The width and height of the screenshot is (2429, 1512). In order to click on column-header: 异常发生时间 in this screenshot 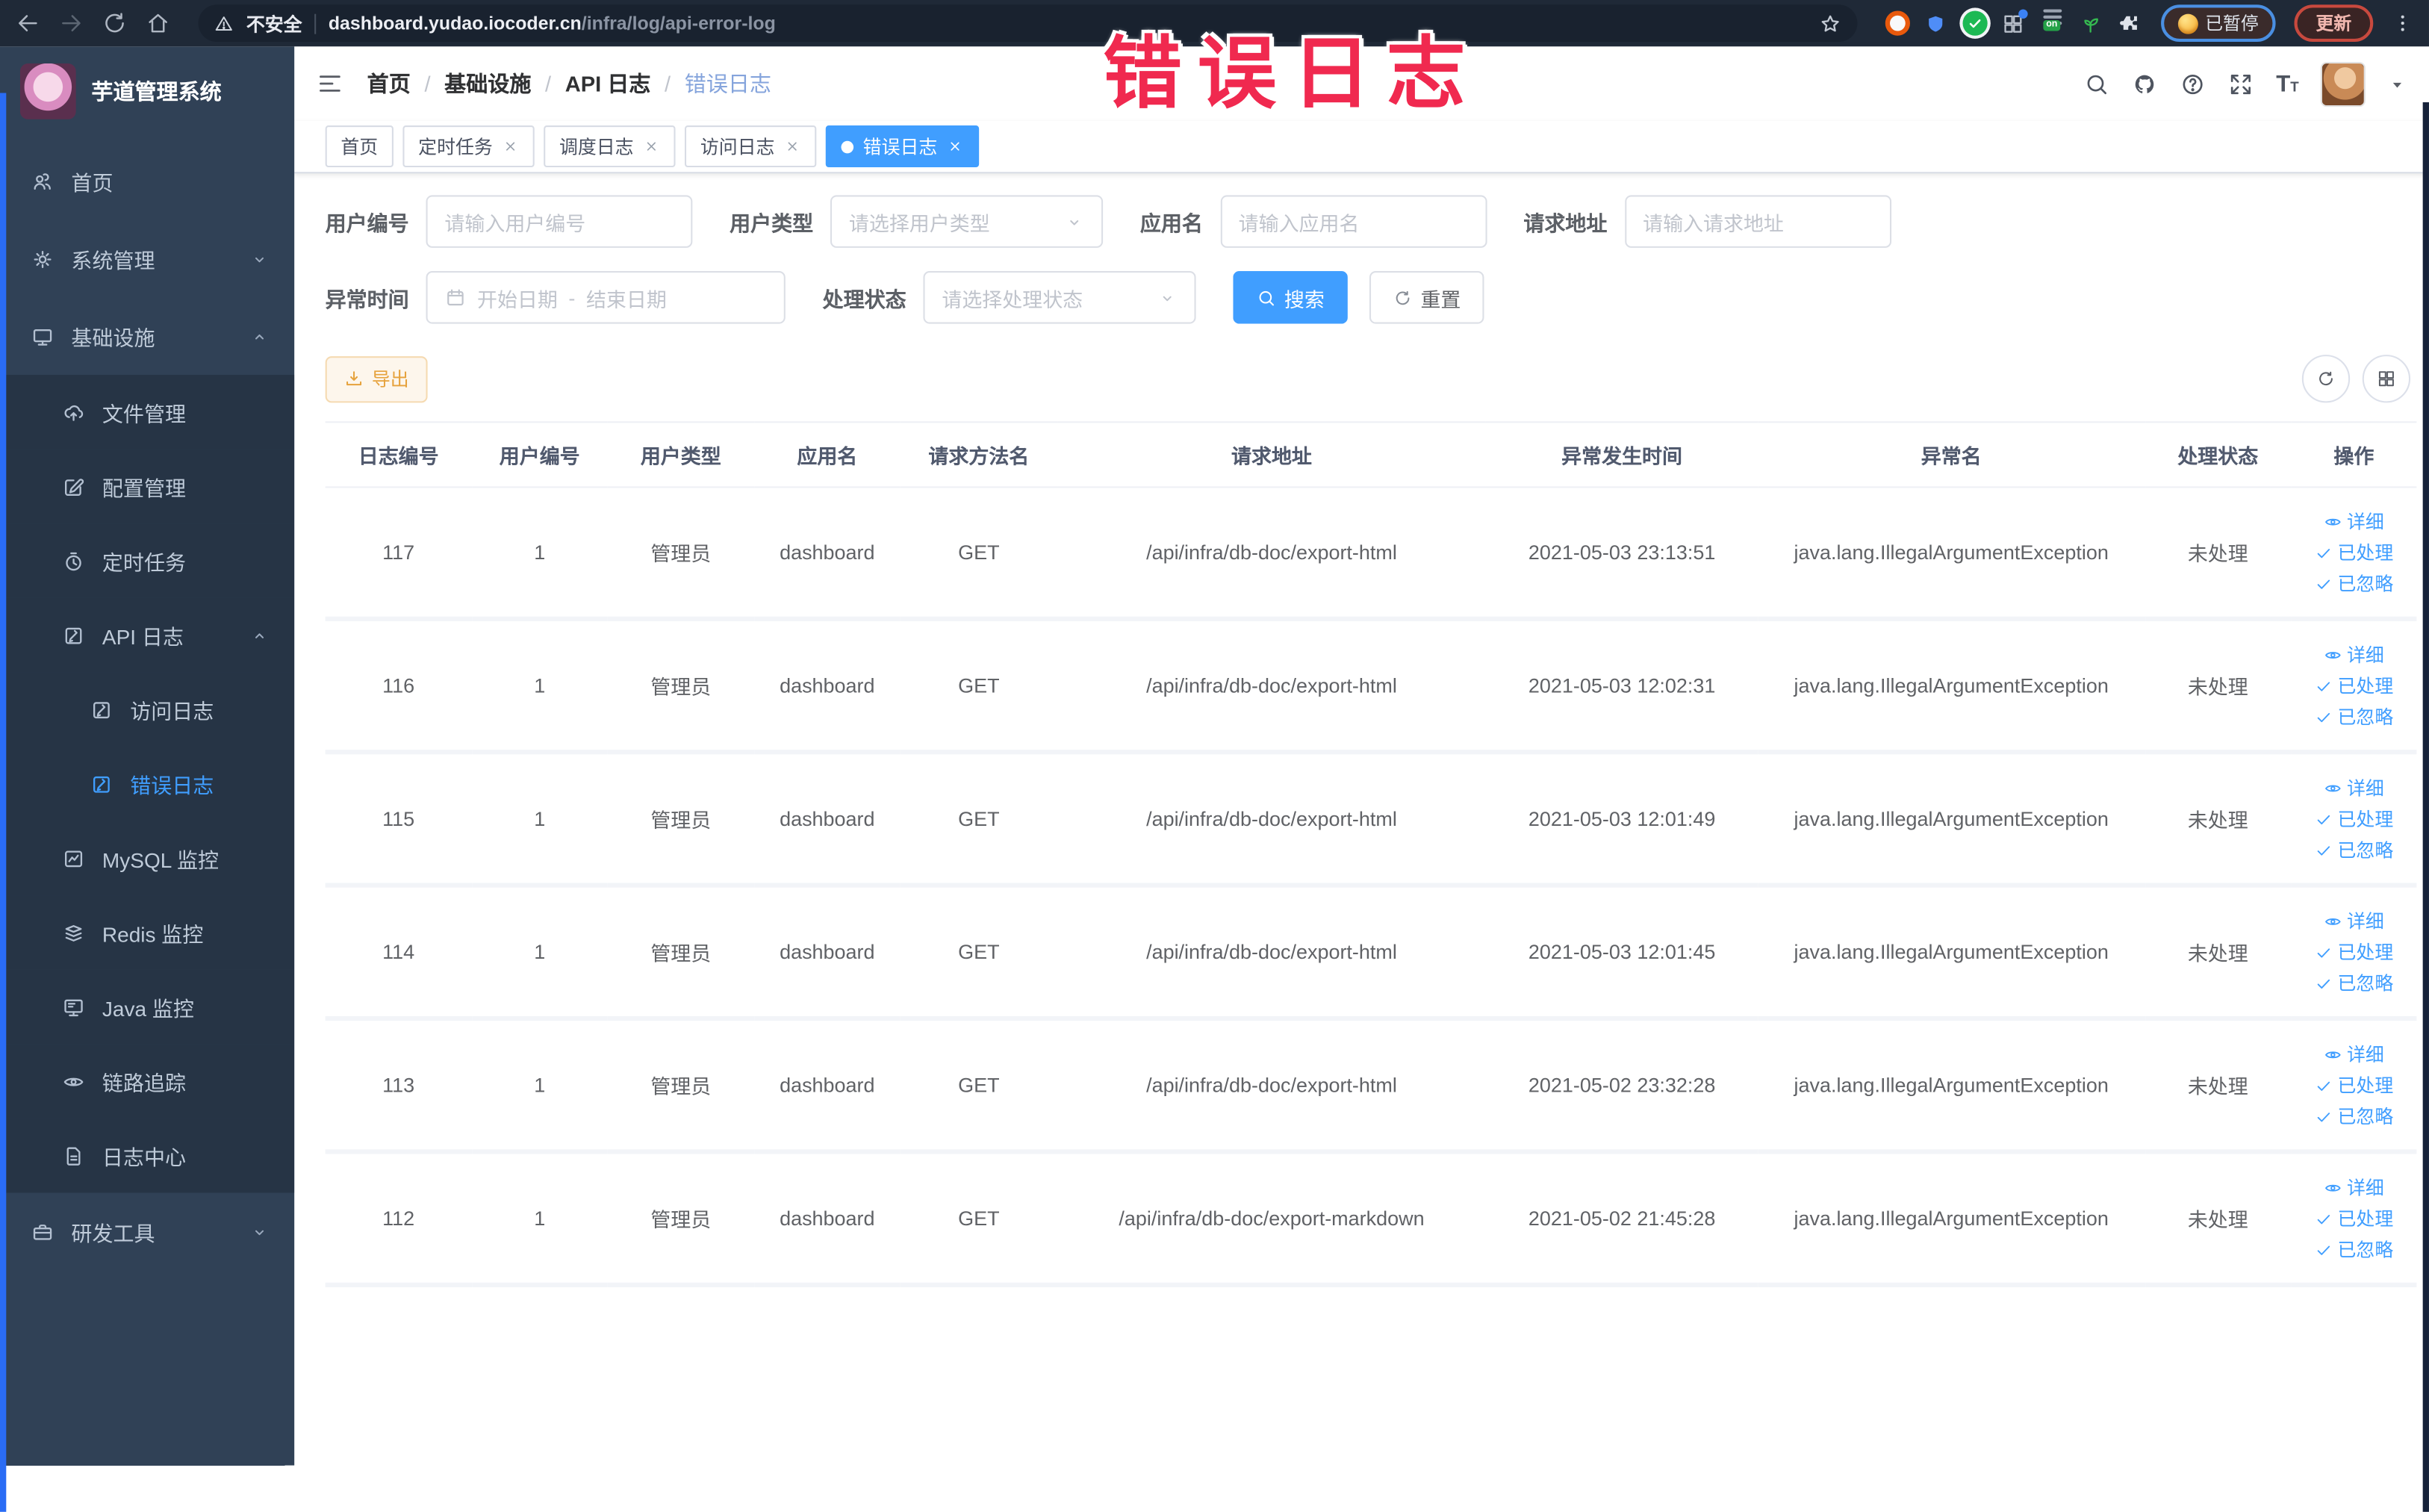, I will do `click(1622, 454)`.